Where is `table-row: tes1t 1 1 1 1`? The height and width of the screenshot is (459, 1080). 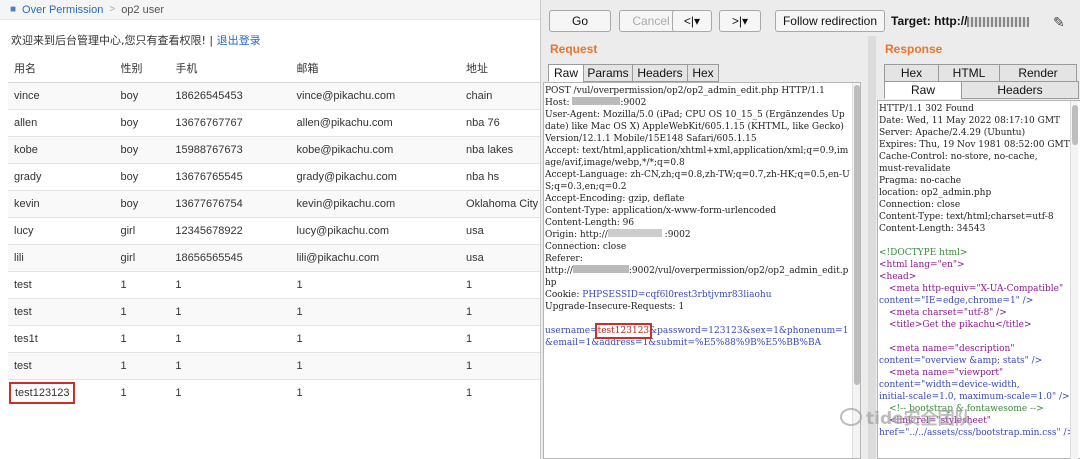 table-row: tes1t 1 1 1 1 is located at coordinates (274, 338).